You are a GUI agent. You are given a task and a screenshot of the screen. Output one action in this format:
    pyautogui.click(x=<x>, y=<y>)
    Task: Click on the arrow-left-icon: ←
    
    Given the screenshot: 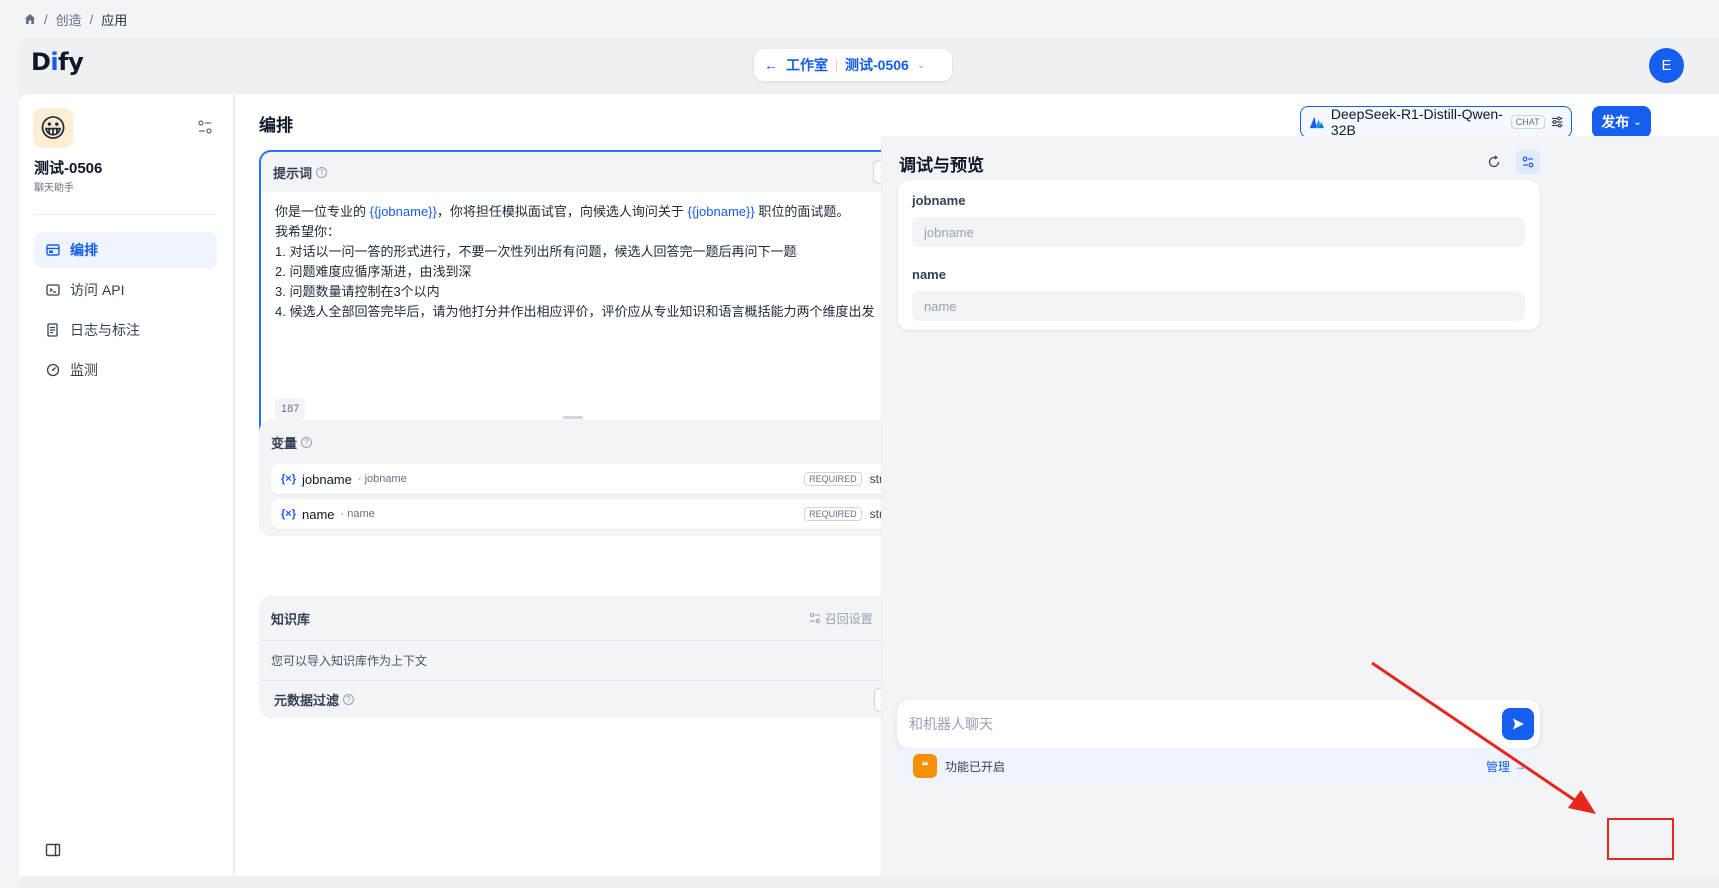 What is the action you would take?
    pyautogui.click(x=771, y=65)
    